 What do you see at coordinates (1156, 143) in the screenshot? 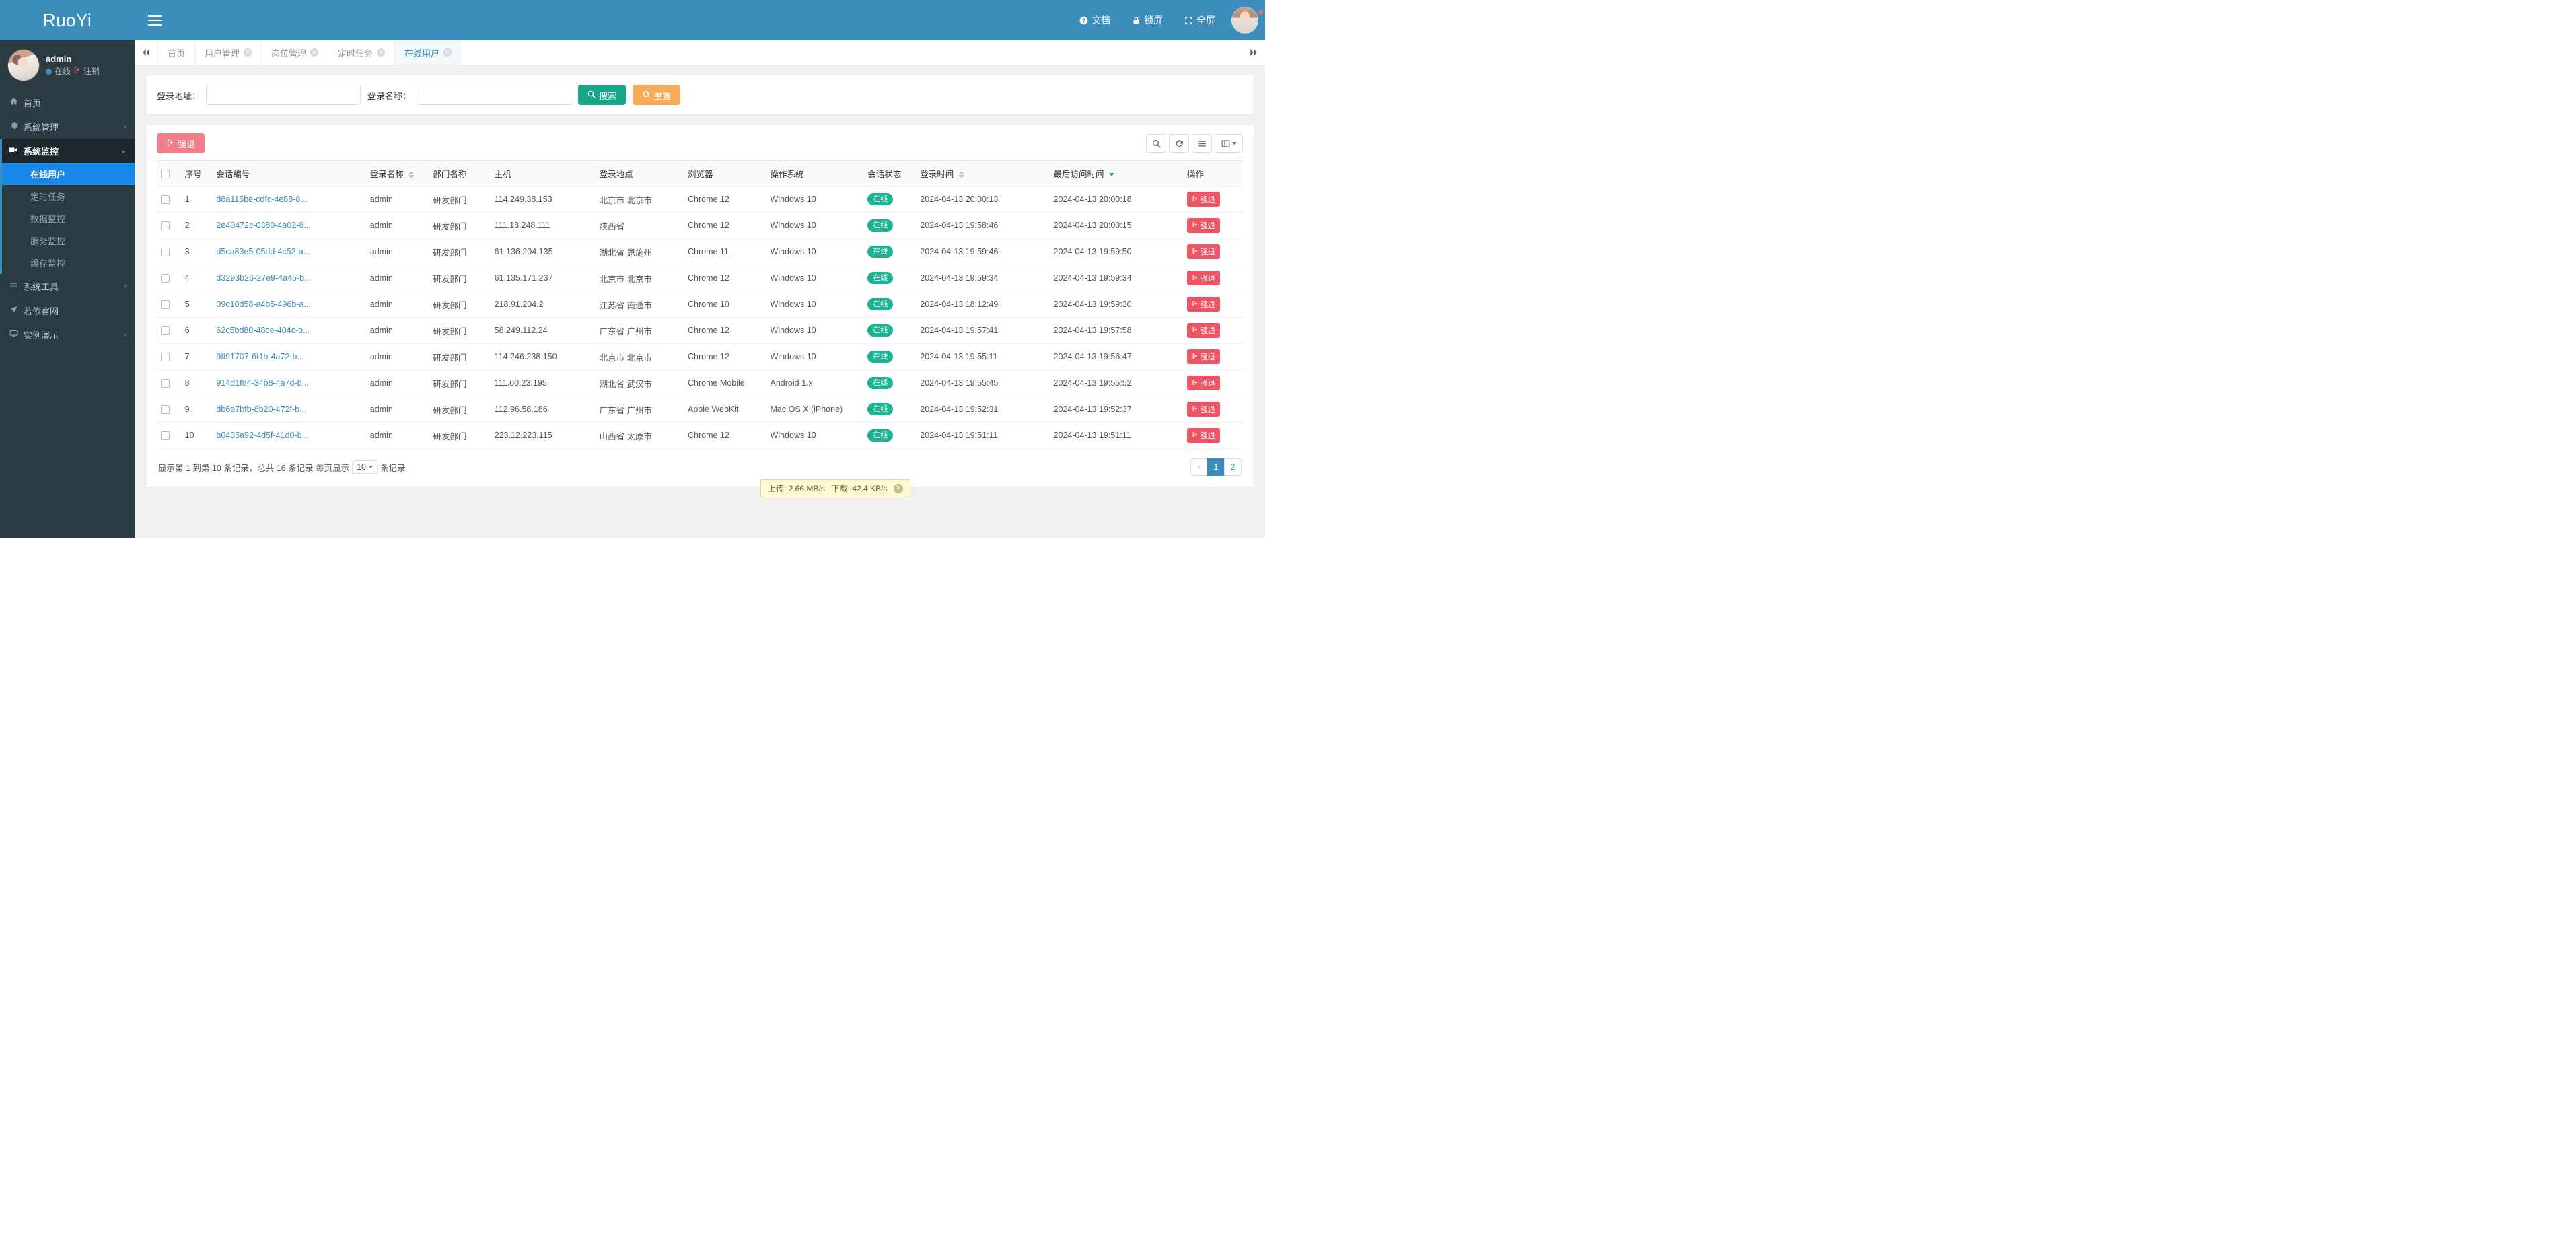
I see `table-search-button` at bounding box center [1156, 143].